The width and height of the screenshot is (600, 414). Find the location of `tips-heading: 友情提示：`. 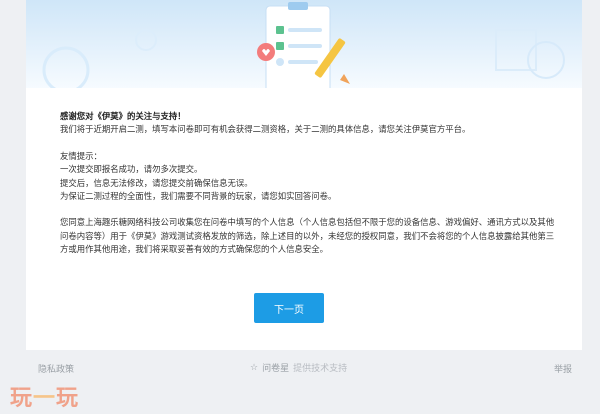

tips-heading: 友情提示： is located at coordinates (81, 155).